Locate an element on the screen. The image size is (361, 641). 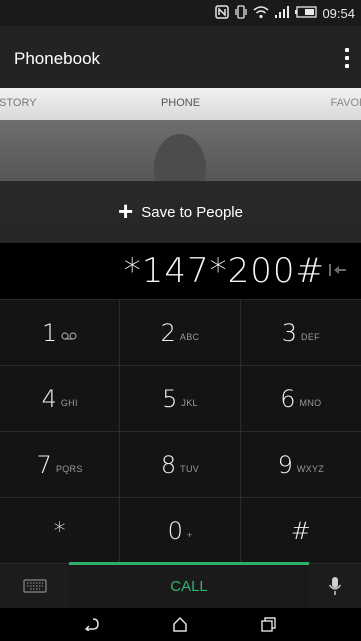
clock: 09:54 is located at coordinates (338, 13).